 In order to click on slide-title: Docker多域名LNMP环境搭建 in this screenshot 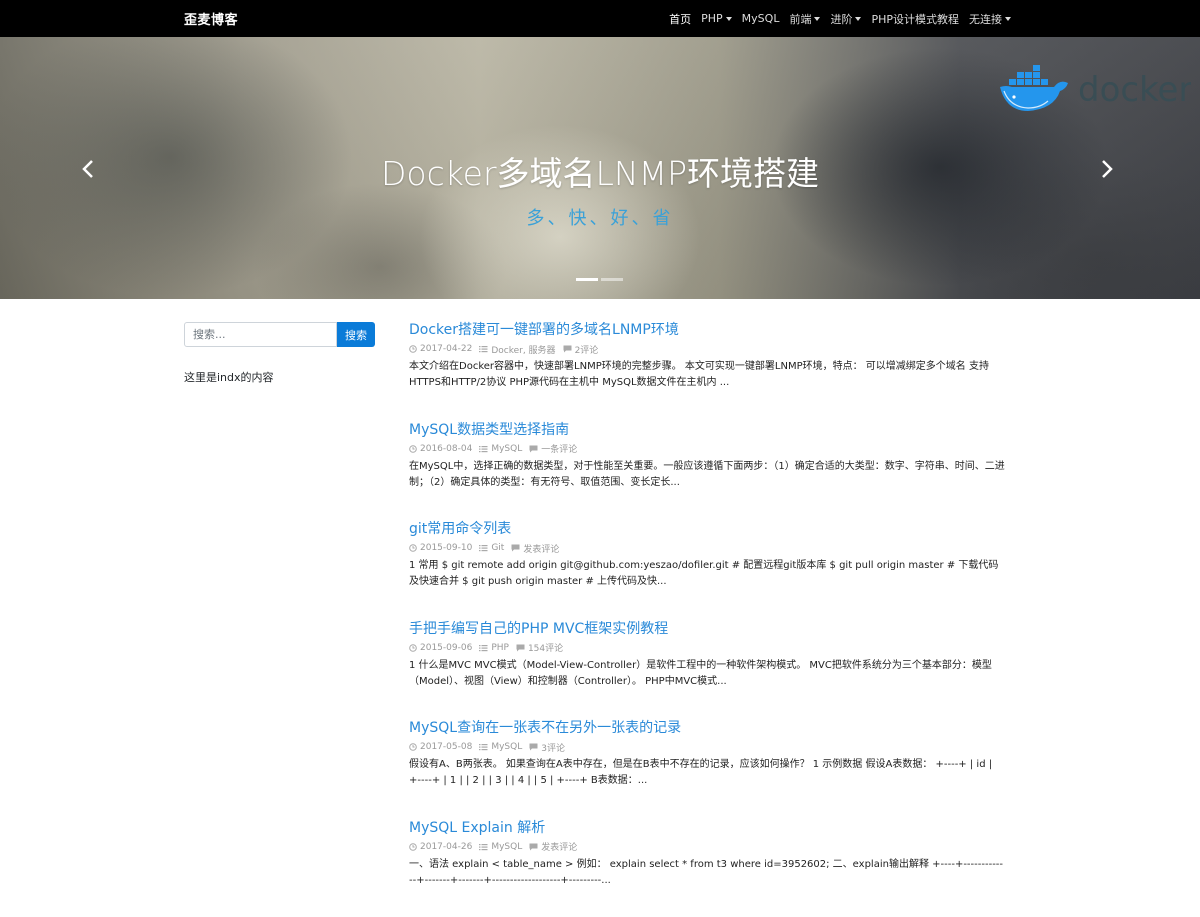, I will do `click(600, 171)`.